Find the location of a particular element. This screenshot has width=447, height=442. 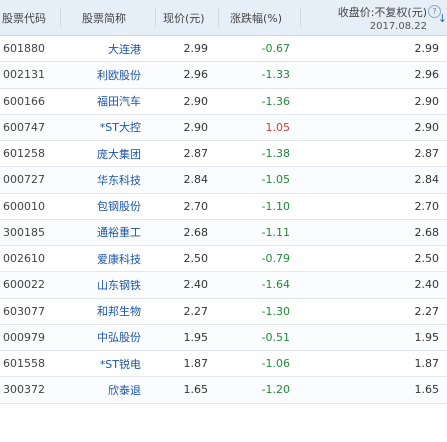

header-change: 涨跌幅(%) is located at coordinates (259, 17).